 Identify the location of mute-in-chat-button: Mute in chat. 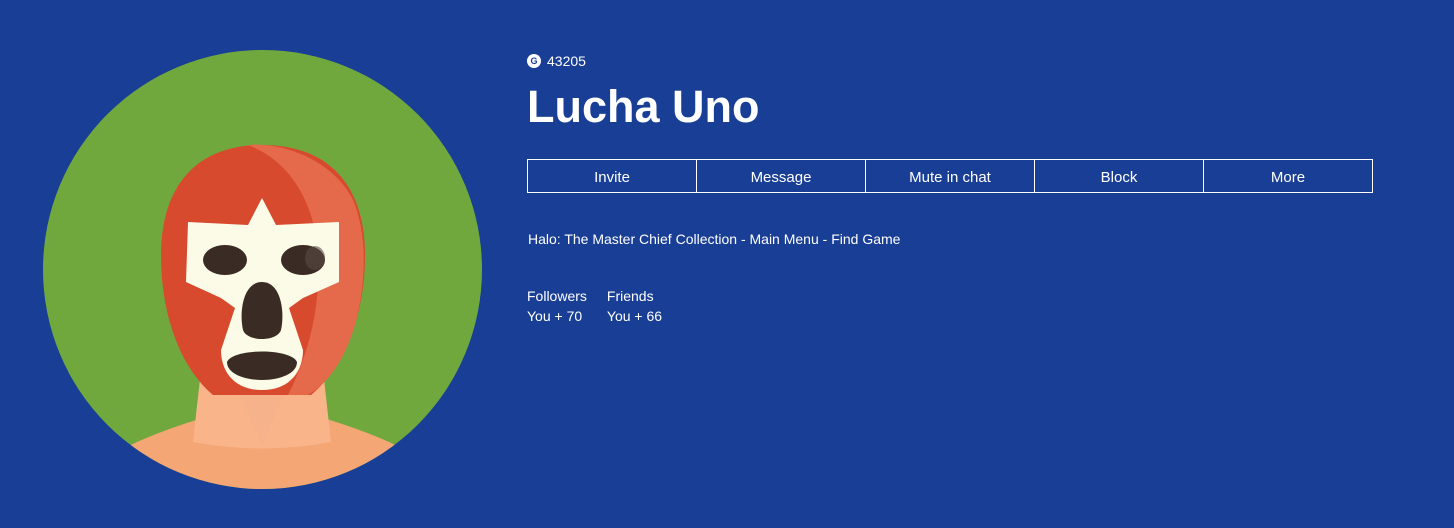
(950, 176).